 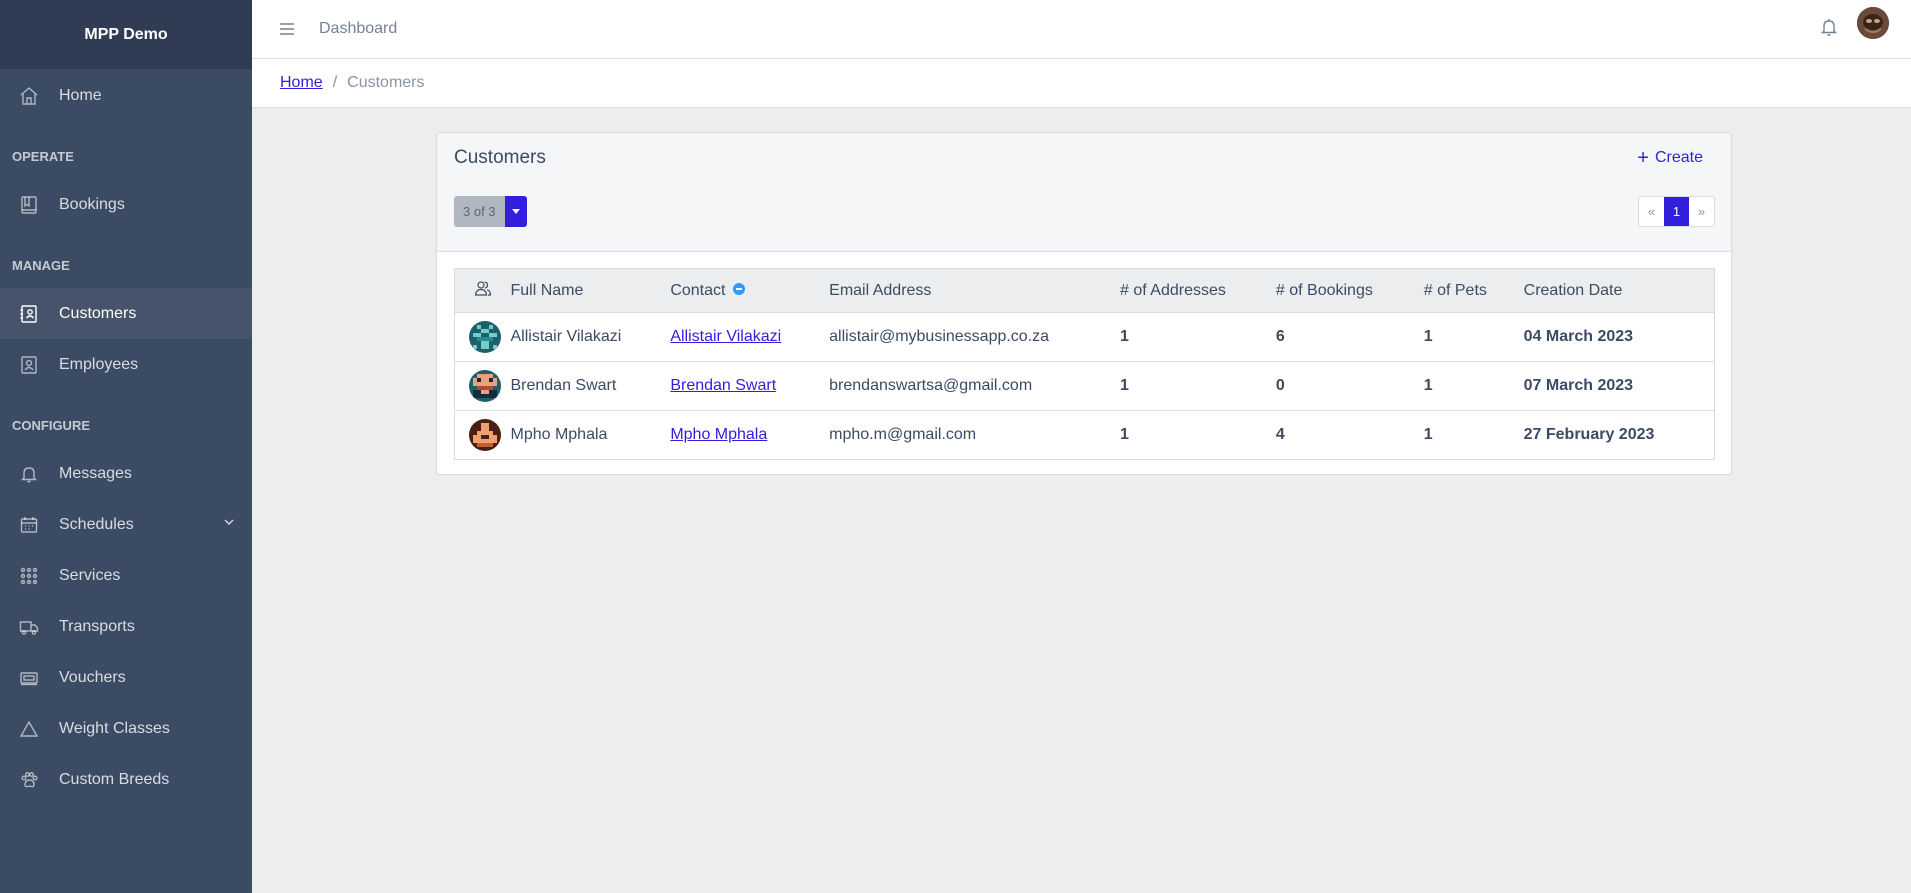 I want to click on page-title: Customers, so click(x=500, y=157).